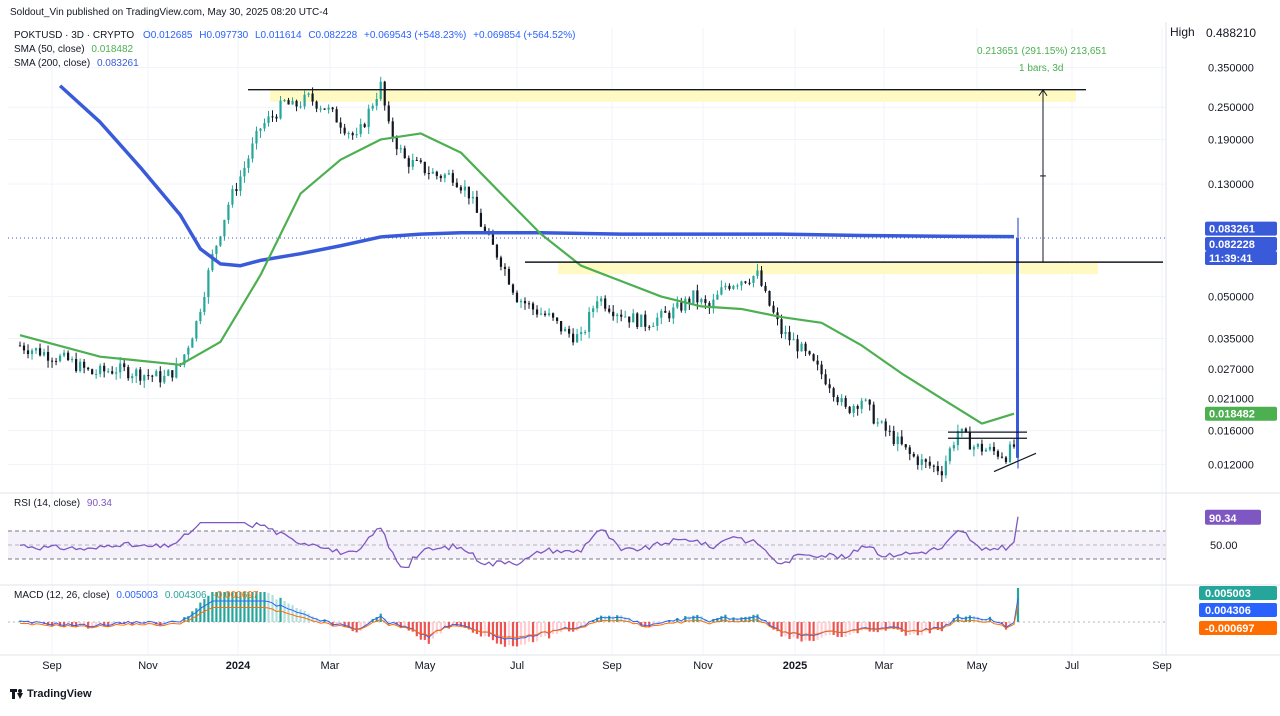 The height and width of the screenshot is (716, 1280). Describe the element at coordinates (76, 63) in the screenshot. I see `sma200-legend: SMA (200, close) 0.083261` at that location.